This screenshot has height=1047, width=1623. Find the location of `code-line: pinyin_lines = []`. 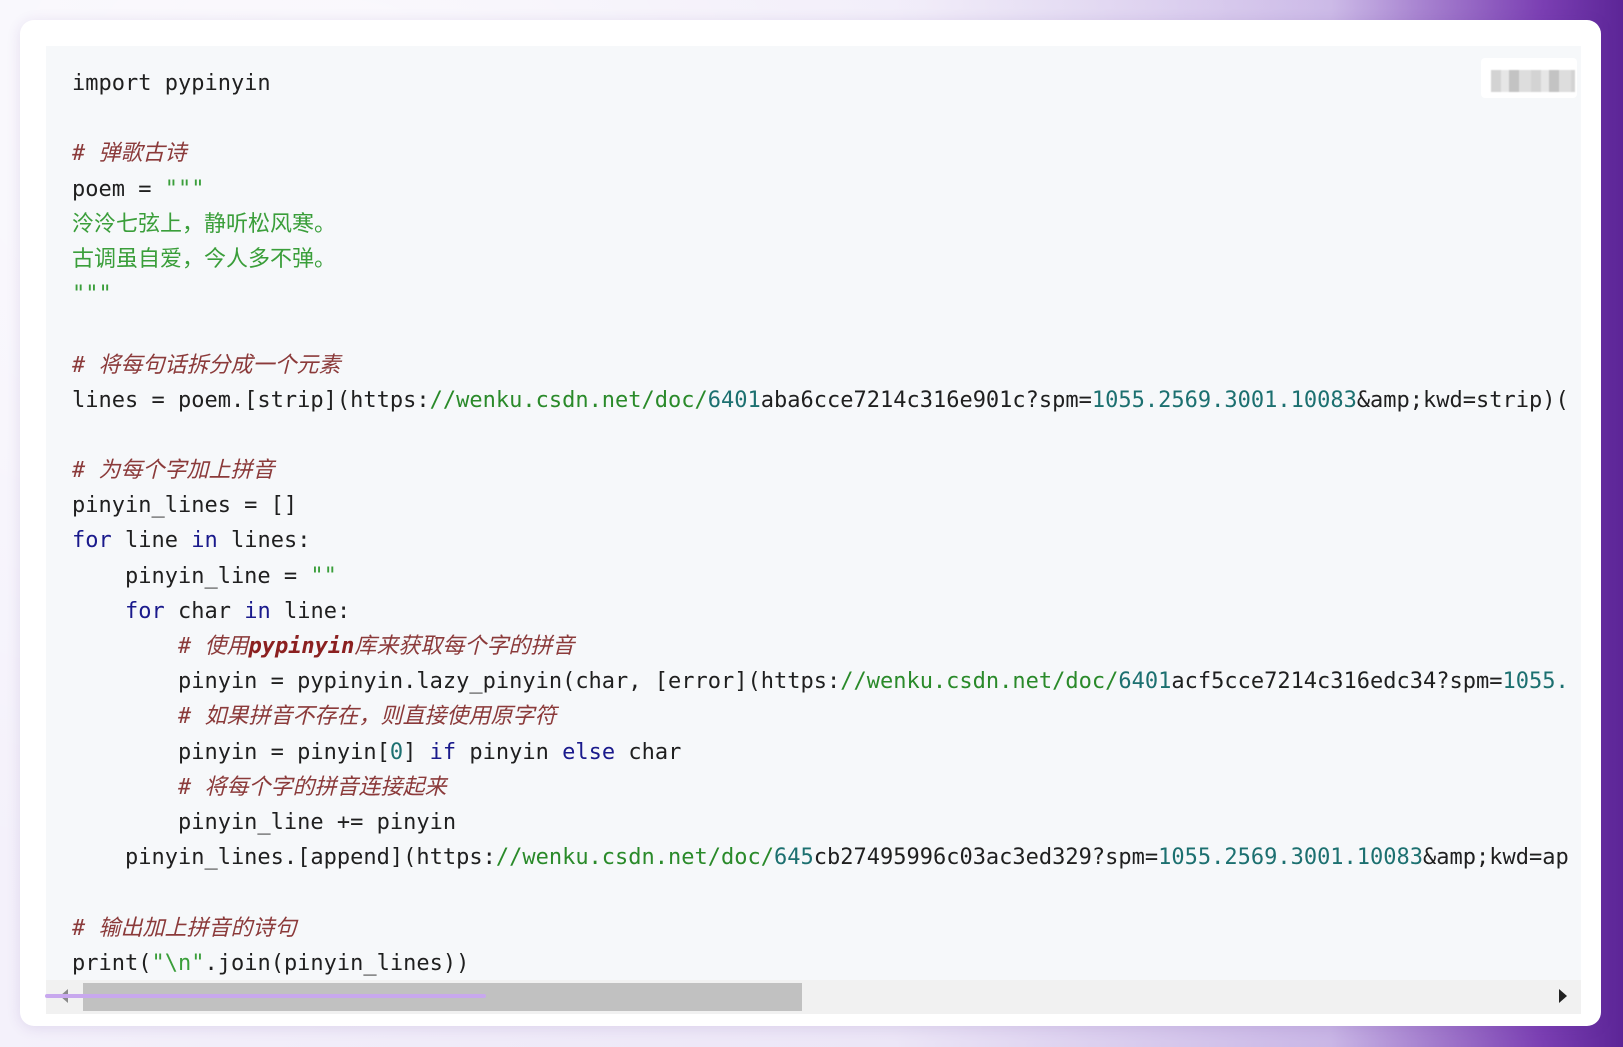

code-line: pinyin_lines = [] is located at coordinates (820, 505).